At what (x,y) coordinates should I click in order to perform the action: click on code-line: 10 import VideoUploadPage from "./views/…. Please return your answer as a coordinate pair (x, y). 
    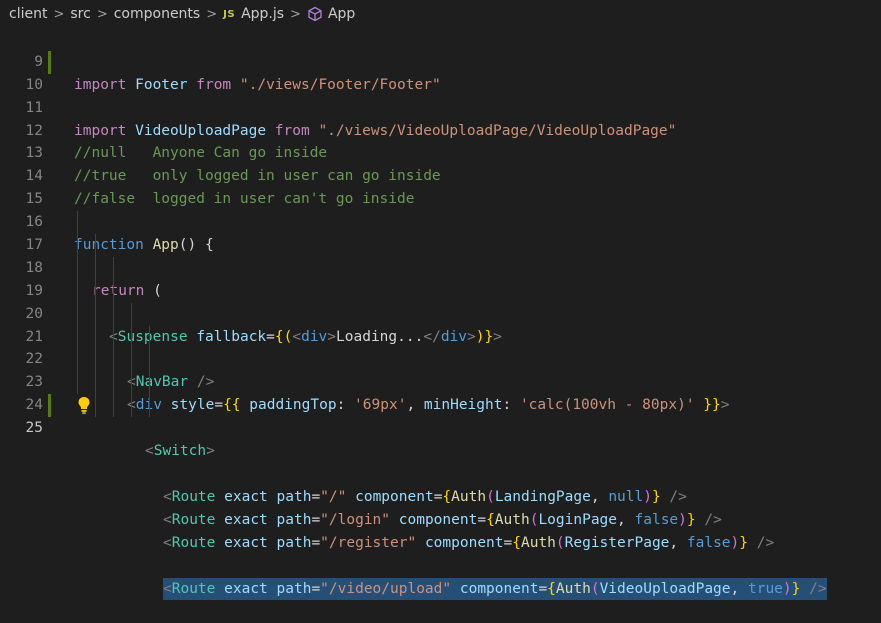
    Looking at the image, I should click on (440, 94).